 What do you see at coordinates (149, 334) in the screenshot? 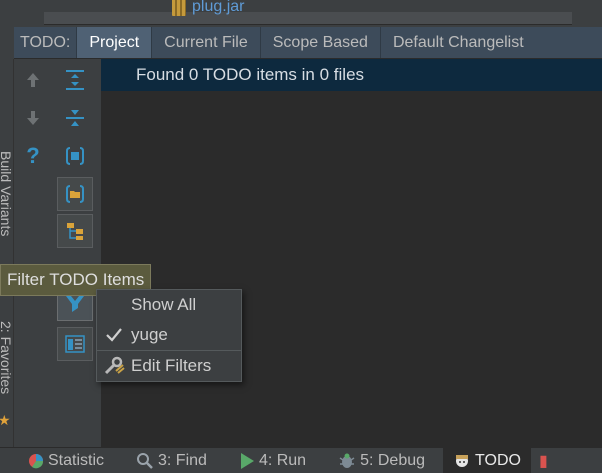
I see `menu-item-label: yuge` at bounding box center [149, 334].